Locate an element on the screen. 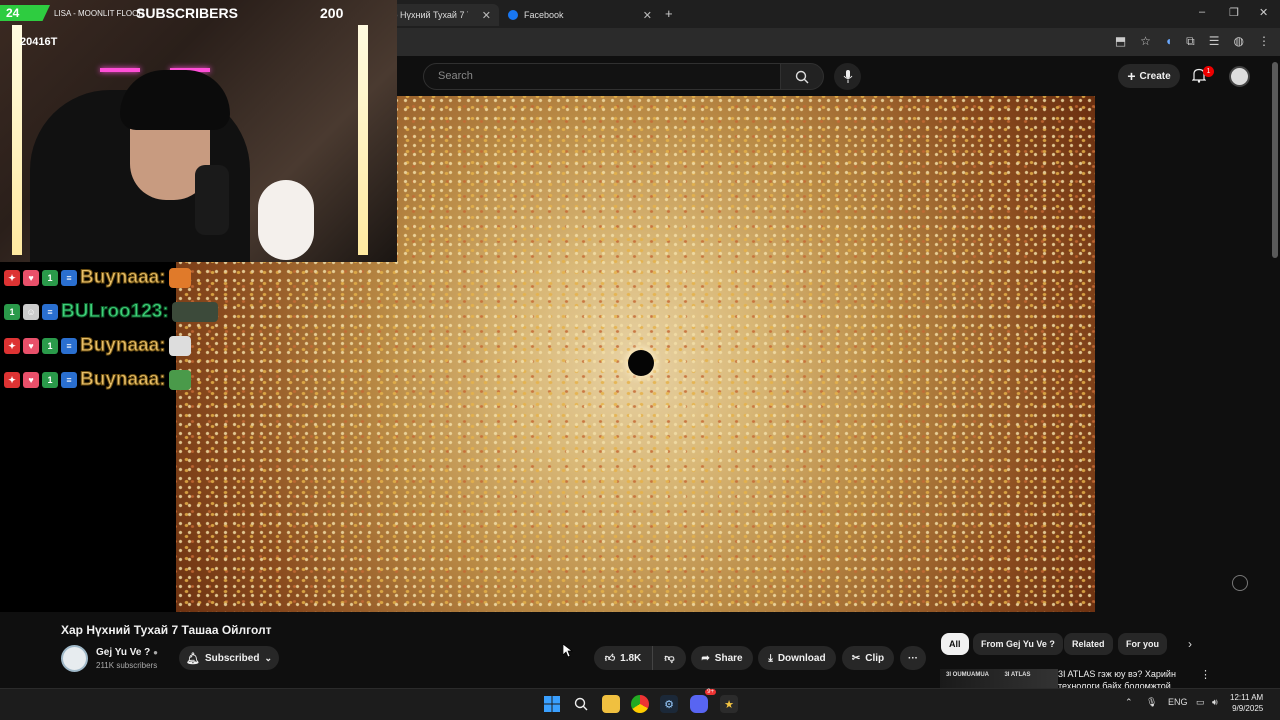 This screenshot has width=1280, height=720. music-ticker: LISA - MOONLIT FLOOR is located at coordinates (99, 13).